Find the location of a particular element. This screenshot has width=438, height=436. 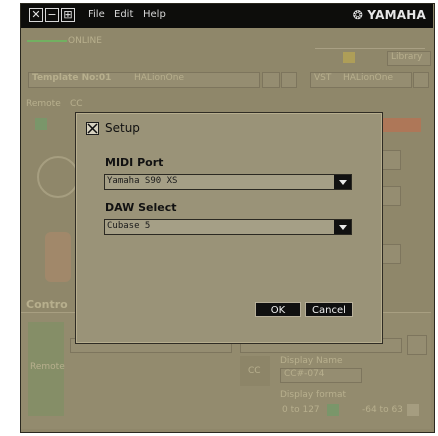

template-name: HALionOne is located at coordinates (159, 78).